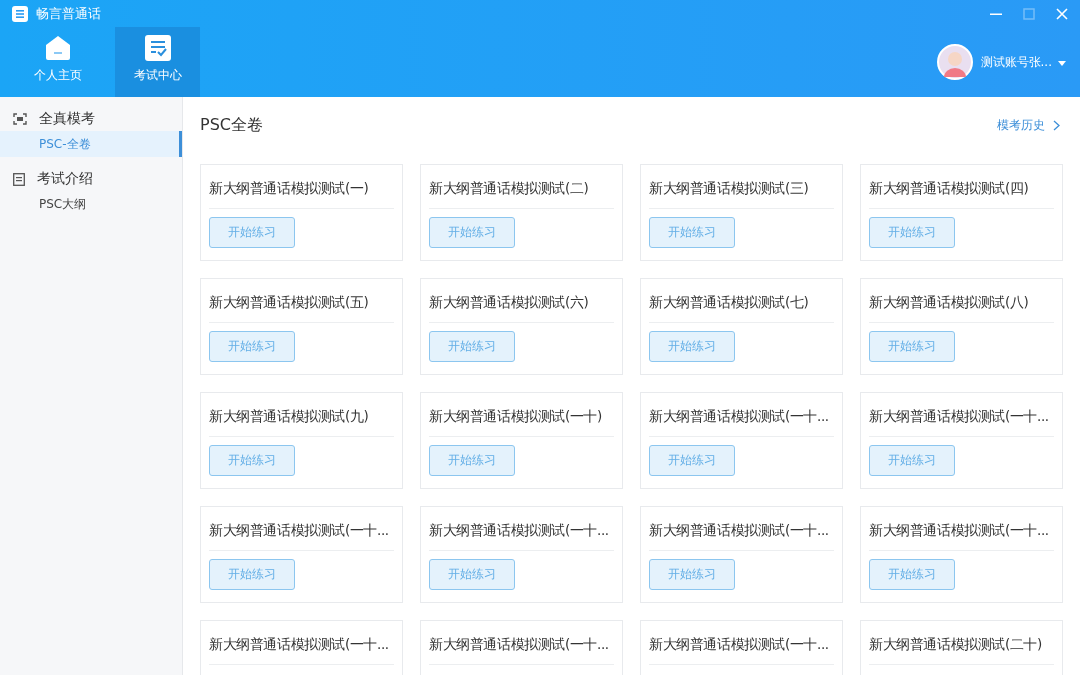  What do you see at coordinates (729, 302) in the screenshot?
I see `test-title: 新大纲普通话模拟测试(七)` at bounding box center [729, 302].